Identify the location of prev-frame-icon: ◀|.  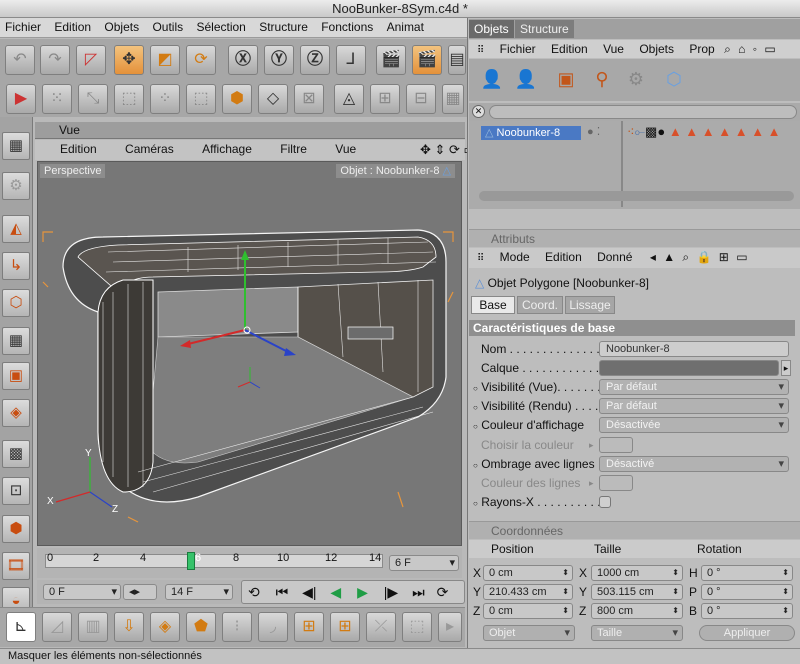
(309, 592).